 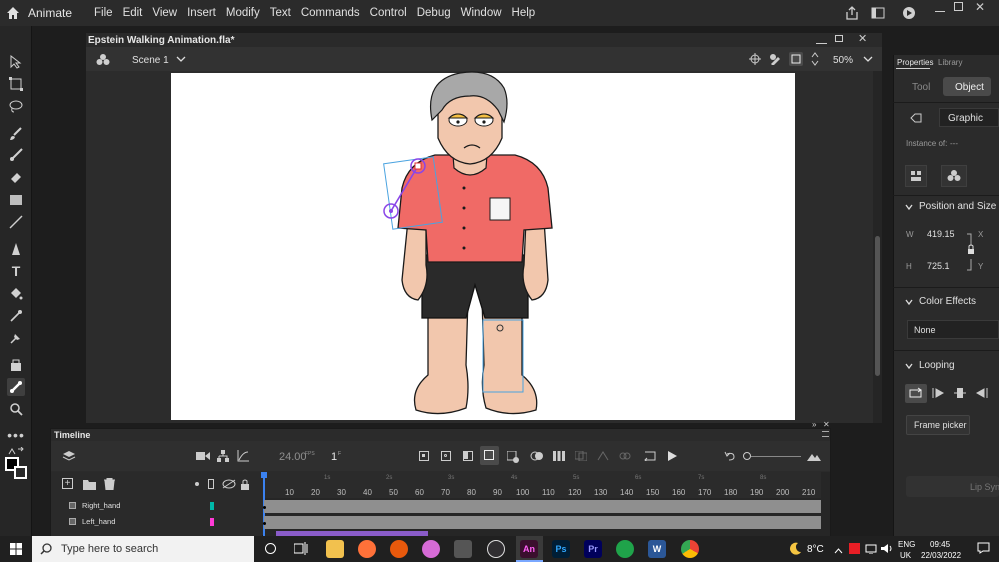 What do you see at coordinates (16, 338) in the screenshot?
I see `pin-tool-icon` at bounding box center [16, 338].